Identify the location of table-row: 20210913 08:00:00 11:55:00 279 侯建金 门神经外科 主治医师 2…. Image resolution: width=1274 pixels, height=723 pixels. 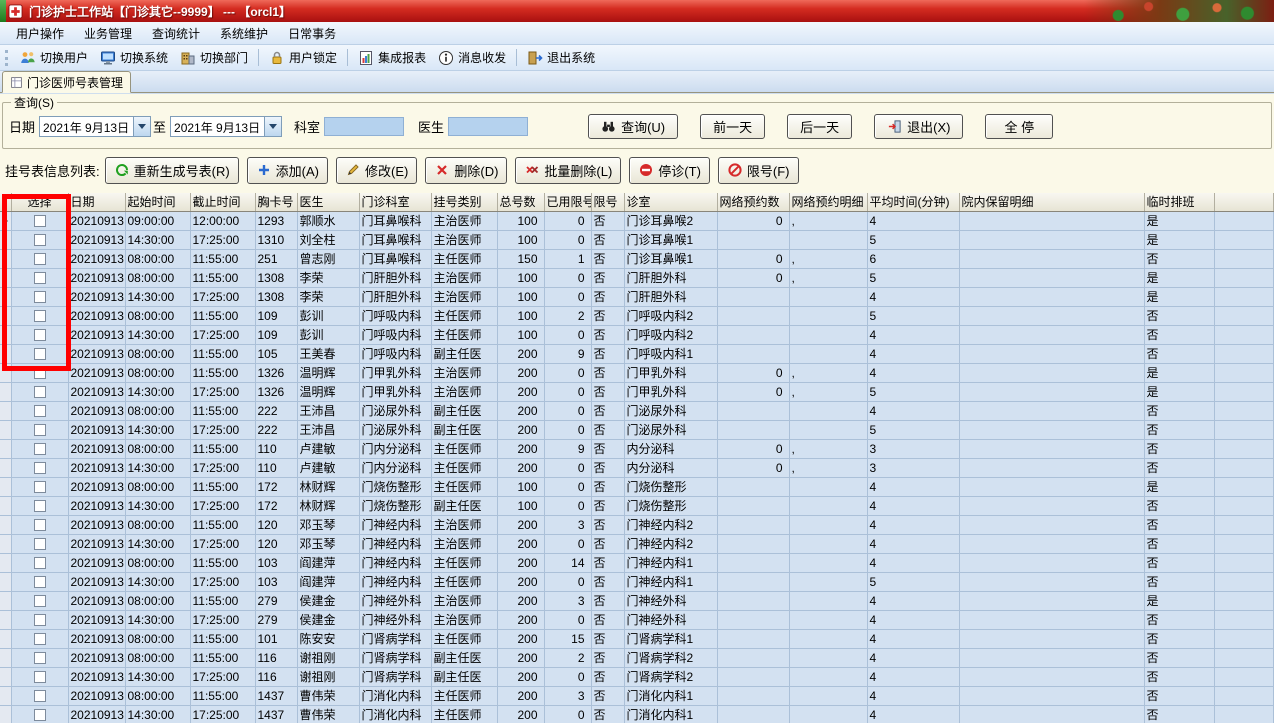
(637, 601).